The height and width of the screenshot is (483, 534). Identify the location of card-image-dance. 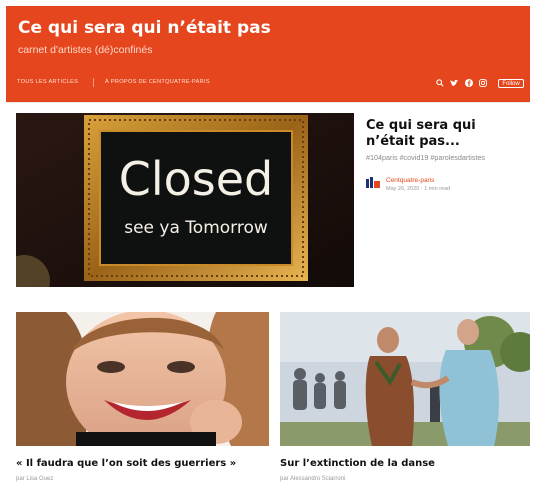
(405, 379).